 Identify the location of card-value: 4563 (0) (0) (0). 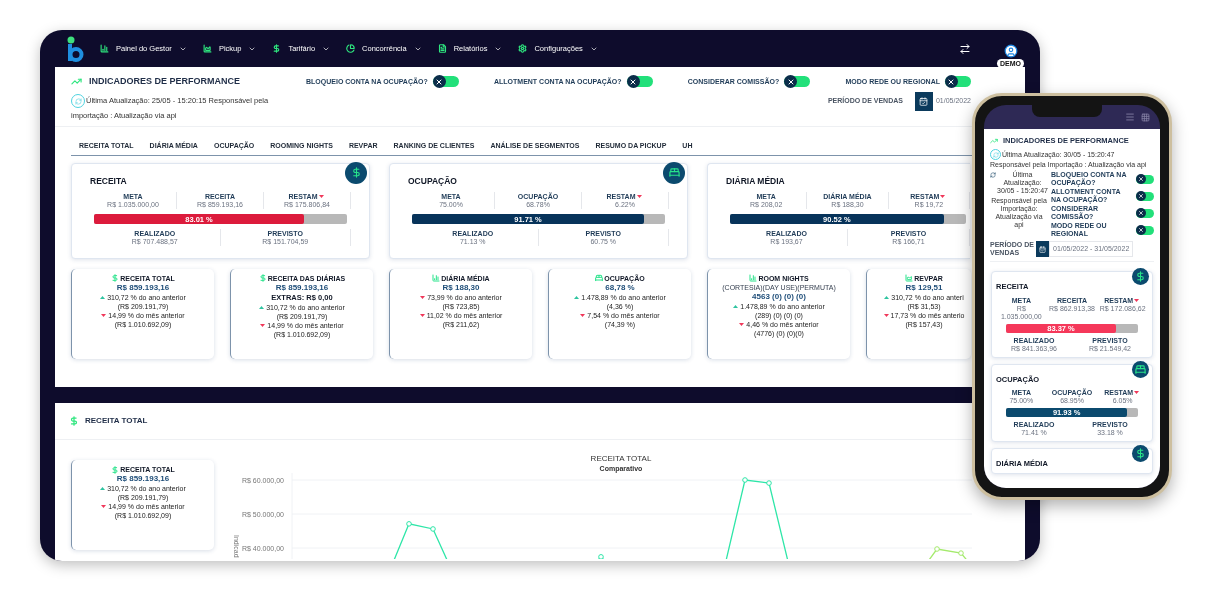
(779, 296).